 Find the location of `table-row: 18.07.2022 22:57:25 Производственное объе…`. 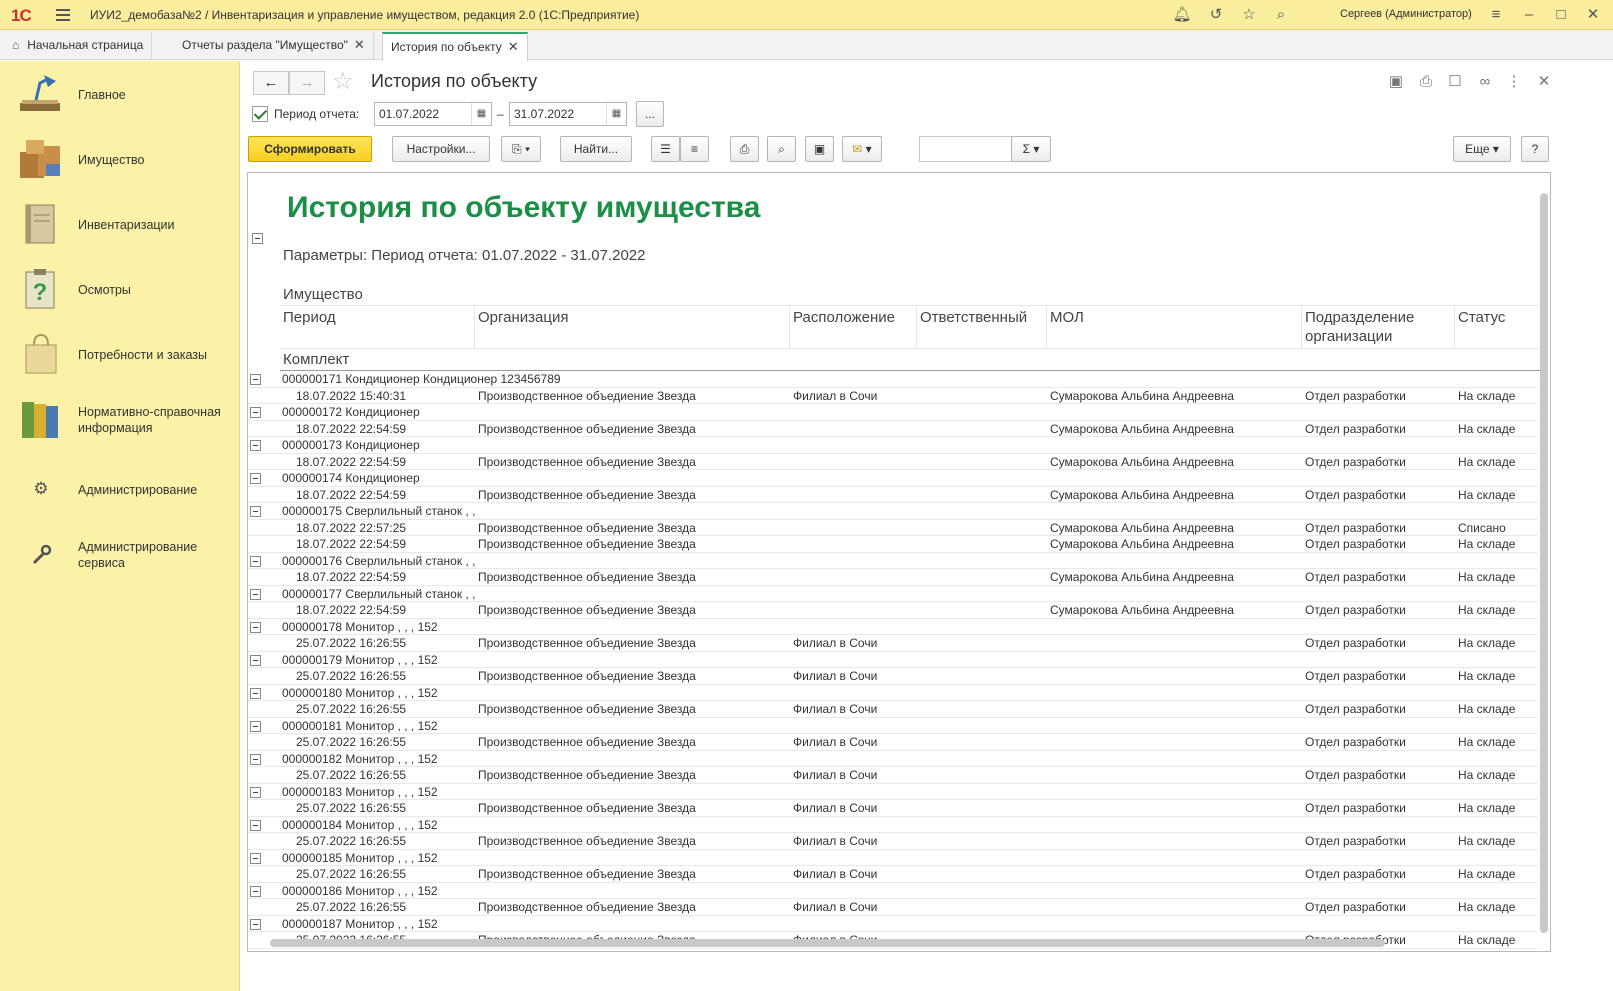

table-row: 18.07.2022 22:57:25 Производственное объе… is located at coordinates (893, 528).